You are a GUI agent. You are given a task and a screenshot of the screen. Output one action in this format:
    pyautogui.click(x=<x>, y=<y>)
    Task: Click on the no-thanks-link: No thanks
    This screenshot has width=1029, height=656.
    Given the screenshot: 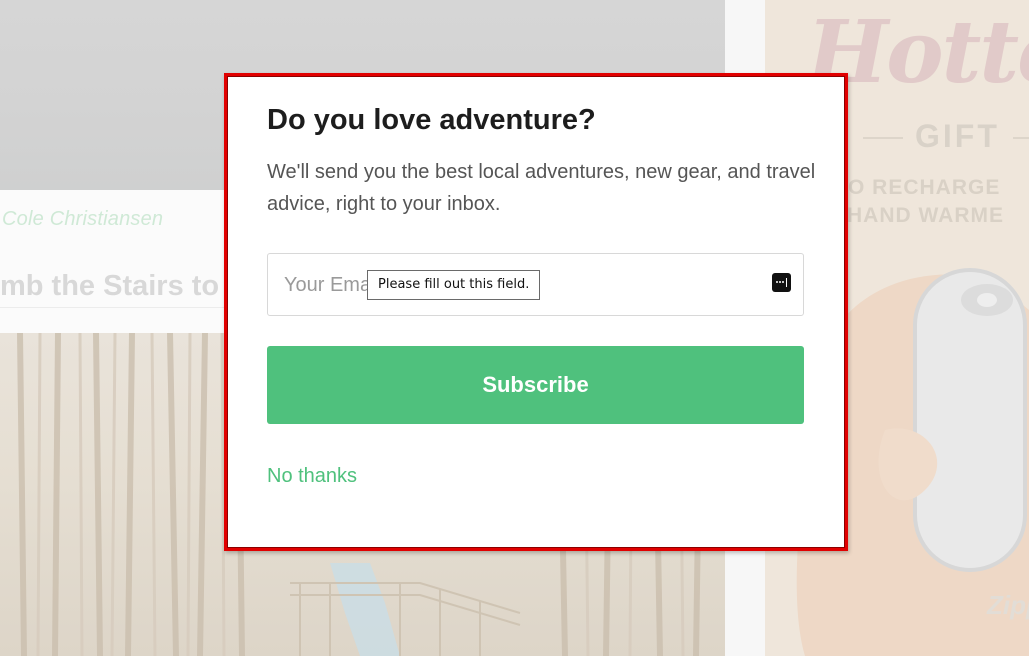 What is the action you would take?
    pyautogui.click(x=312, y=476)
    